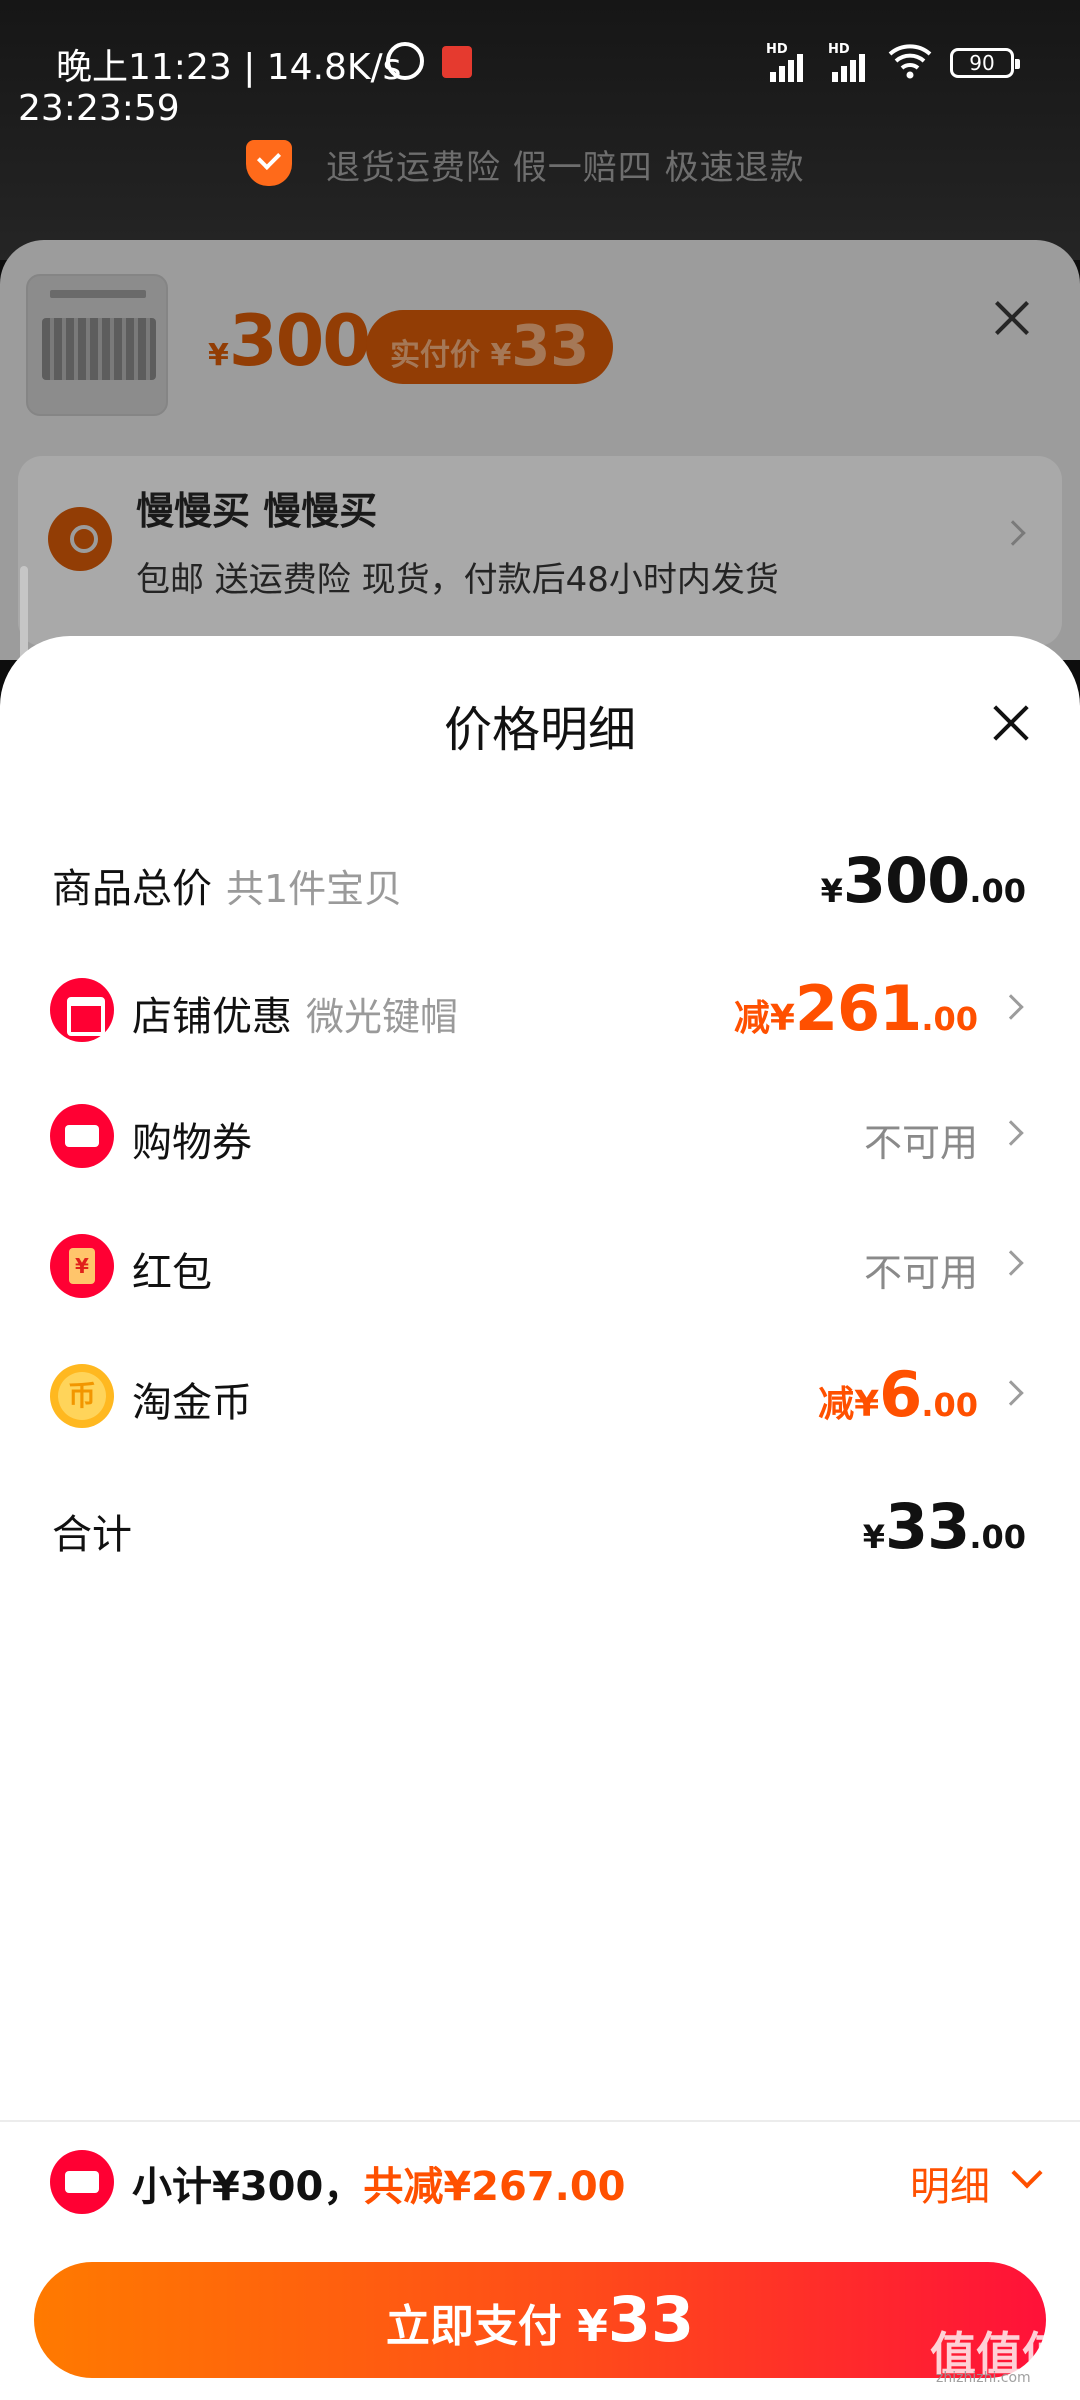  I want to click on price-row-total: 商品总价 共1件宝贝 ¥300.00, so click(540, 881).